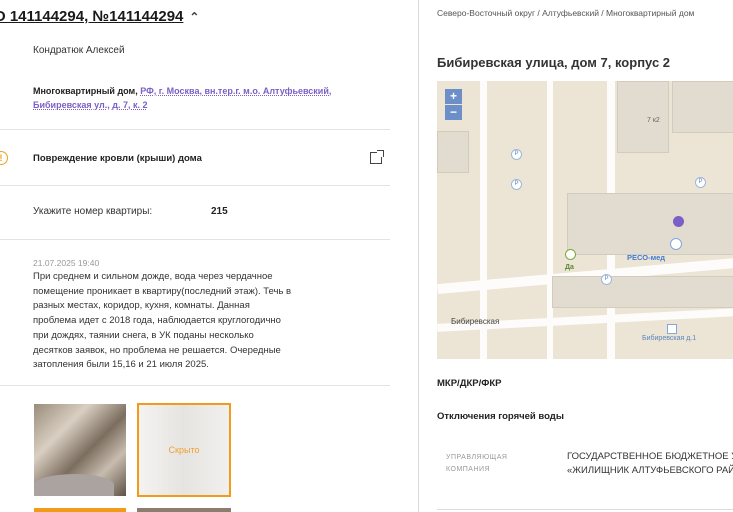  Describe the element at coordinates (377, 157) in the screenshot. I see `external-link-icon` at that location.